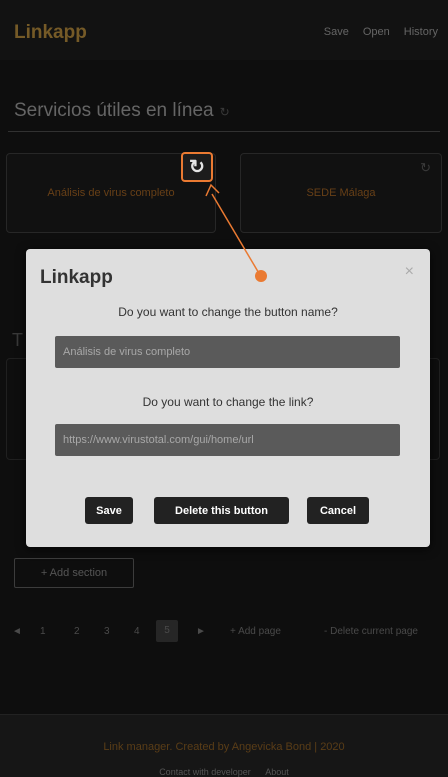 Image resolution: width=448 pixels, height=777 pixels. What do you see at coordinates (197, 167) in the screenshot?
I see `edit-button-refresh-icon: ↻` at bounding box center [197, 167].